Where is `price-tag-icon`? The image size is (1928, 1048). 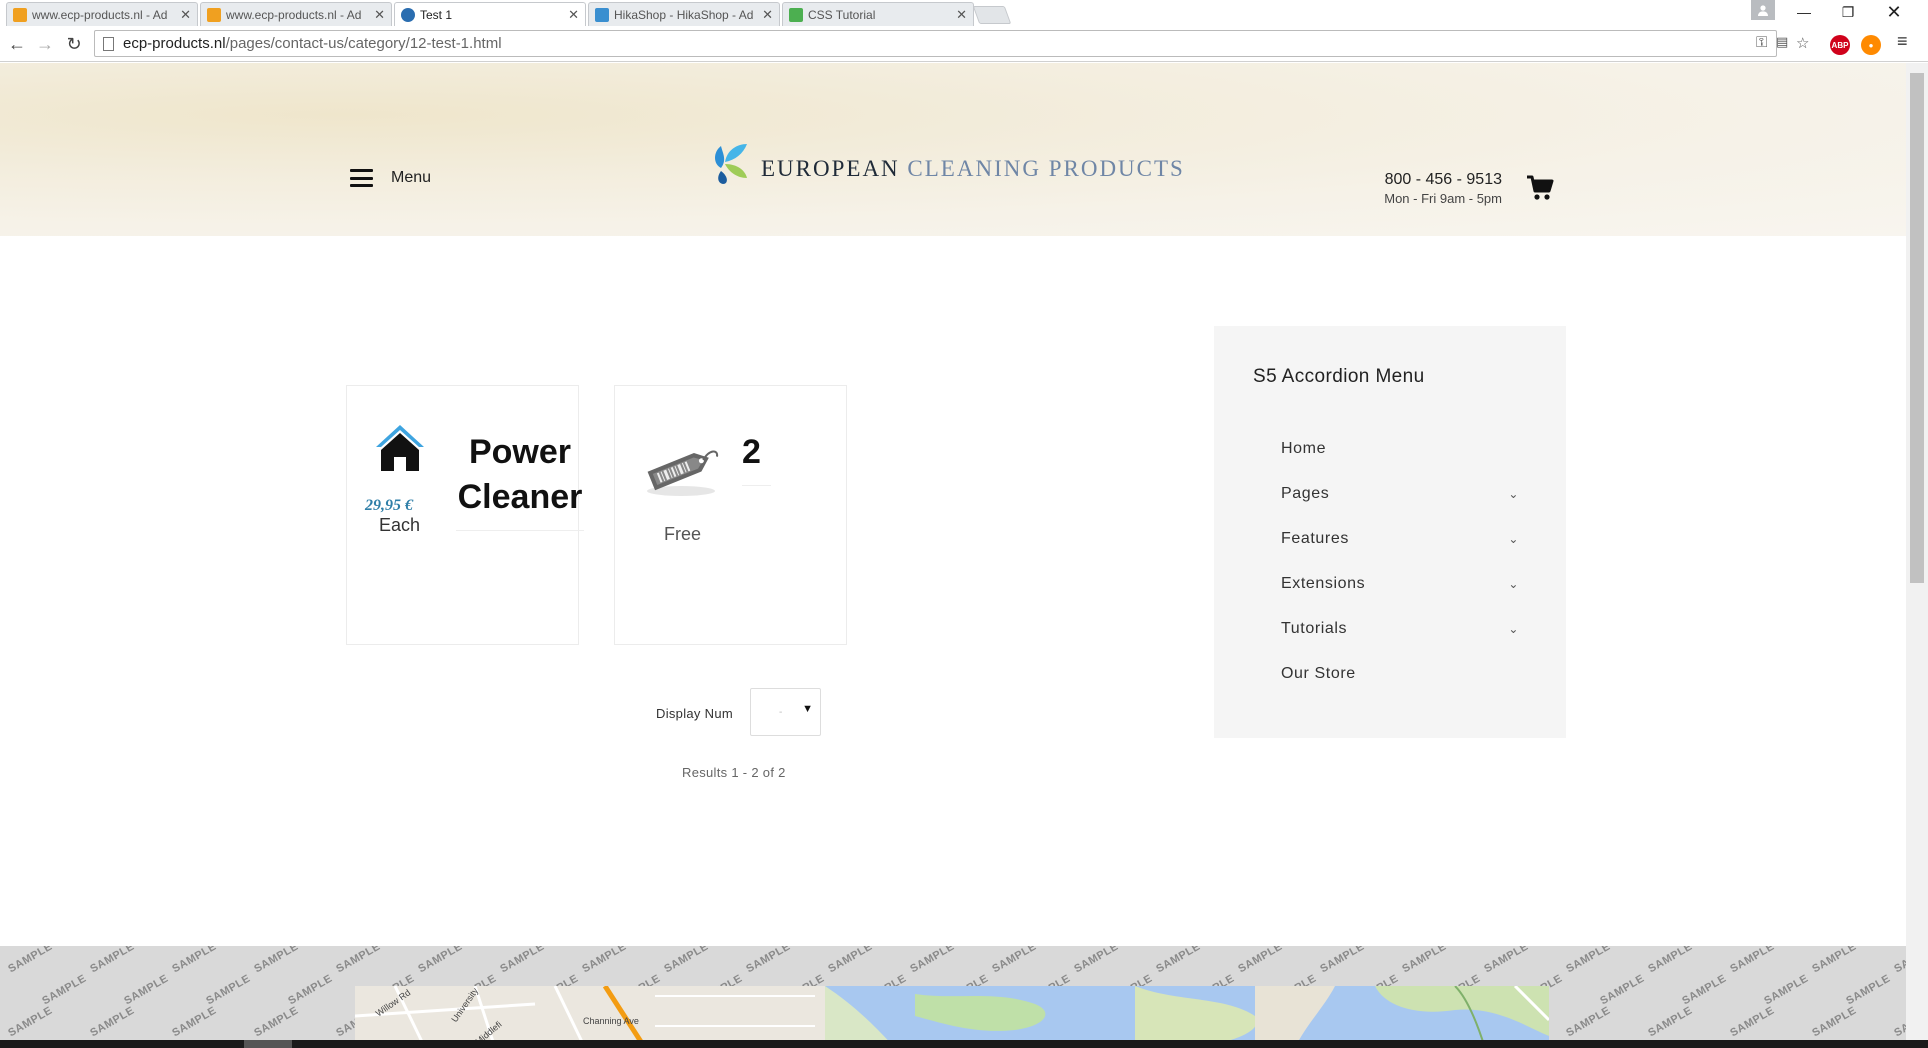
price-tag-icon is located at coordinates (683, 473).